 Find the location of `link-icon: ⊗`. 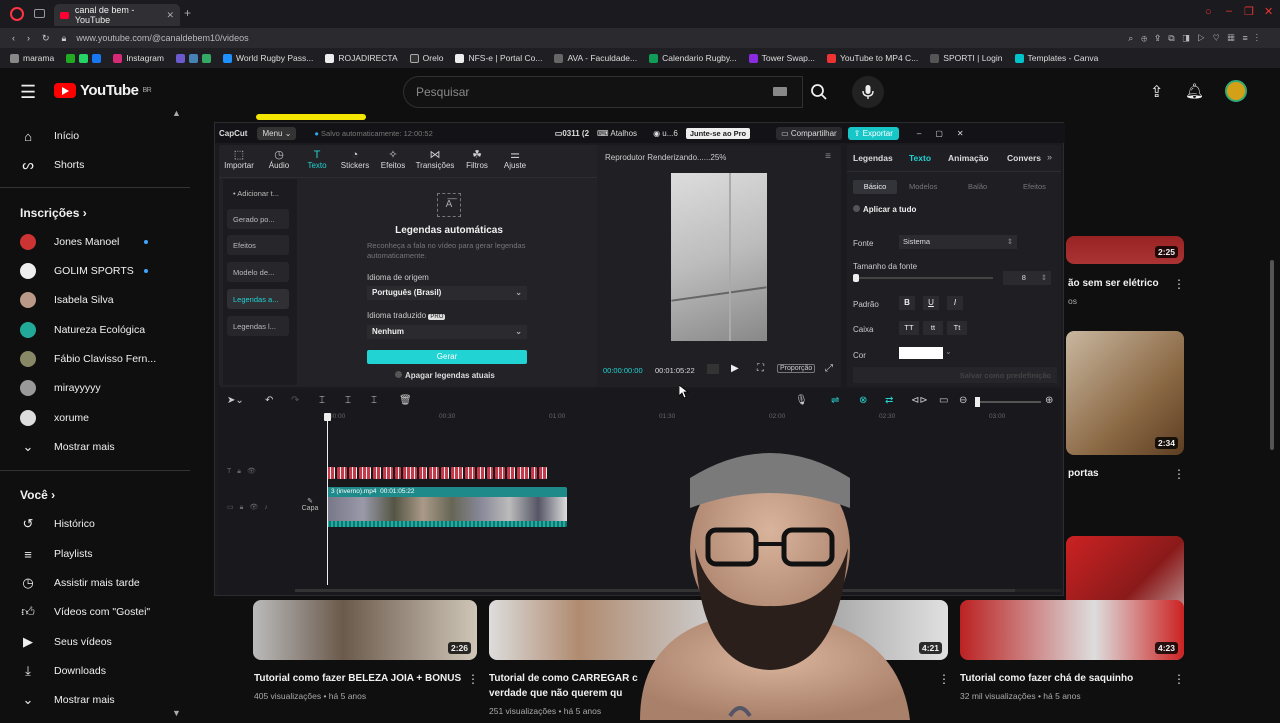

link-icon: ⊗ is located at coordinates (863, 400).